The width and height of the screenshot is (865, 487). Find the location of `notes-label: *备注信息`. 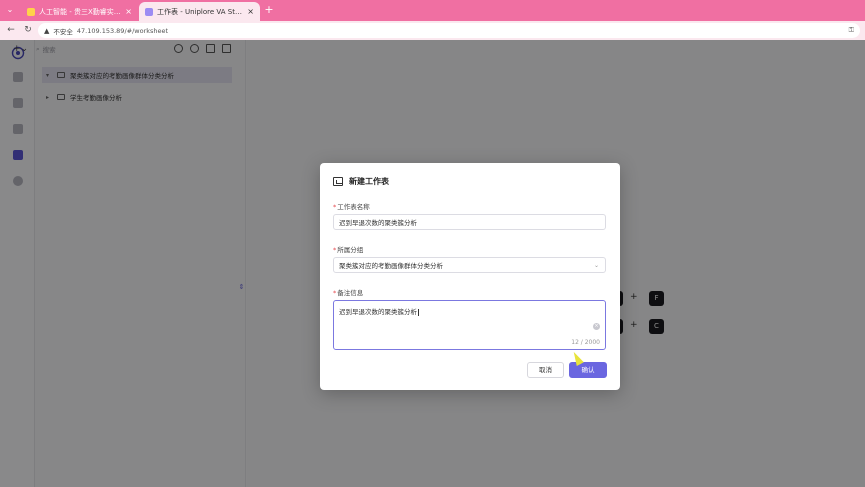

notes-label: *备注信息 is located at coordinates (348, 292).